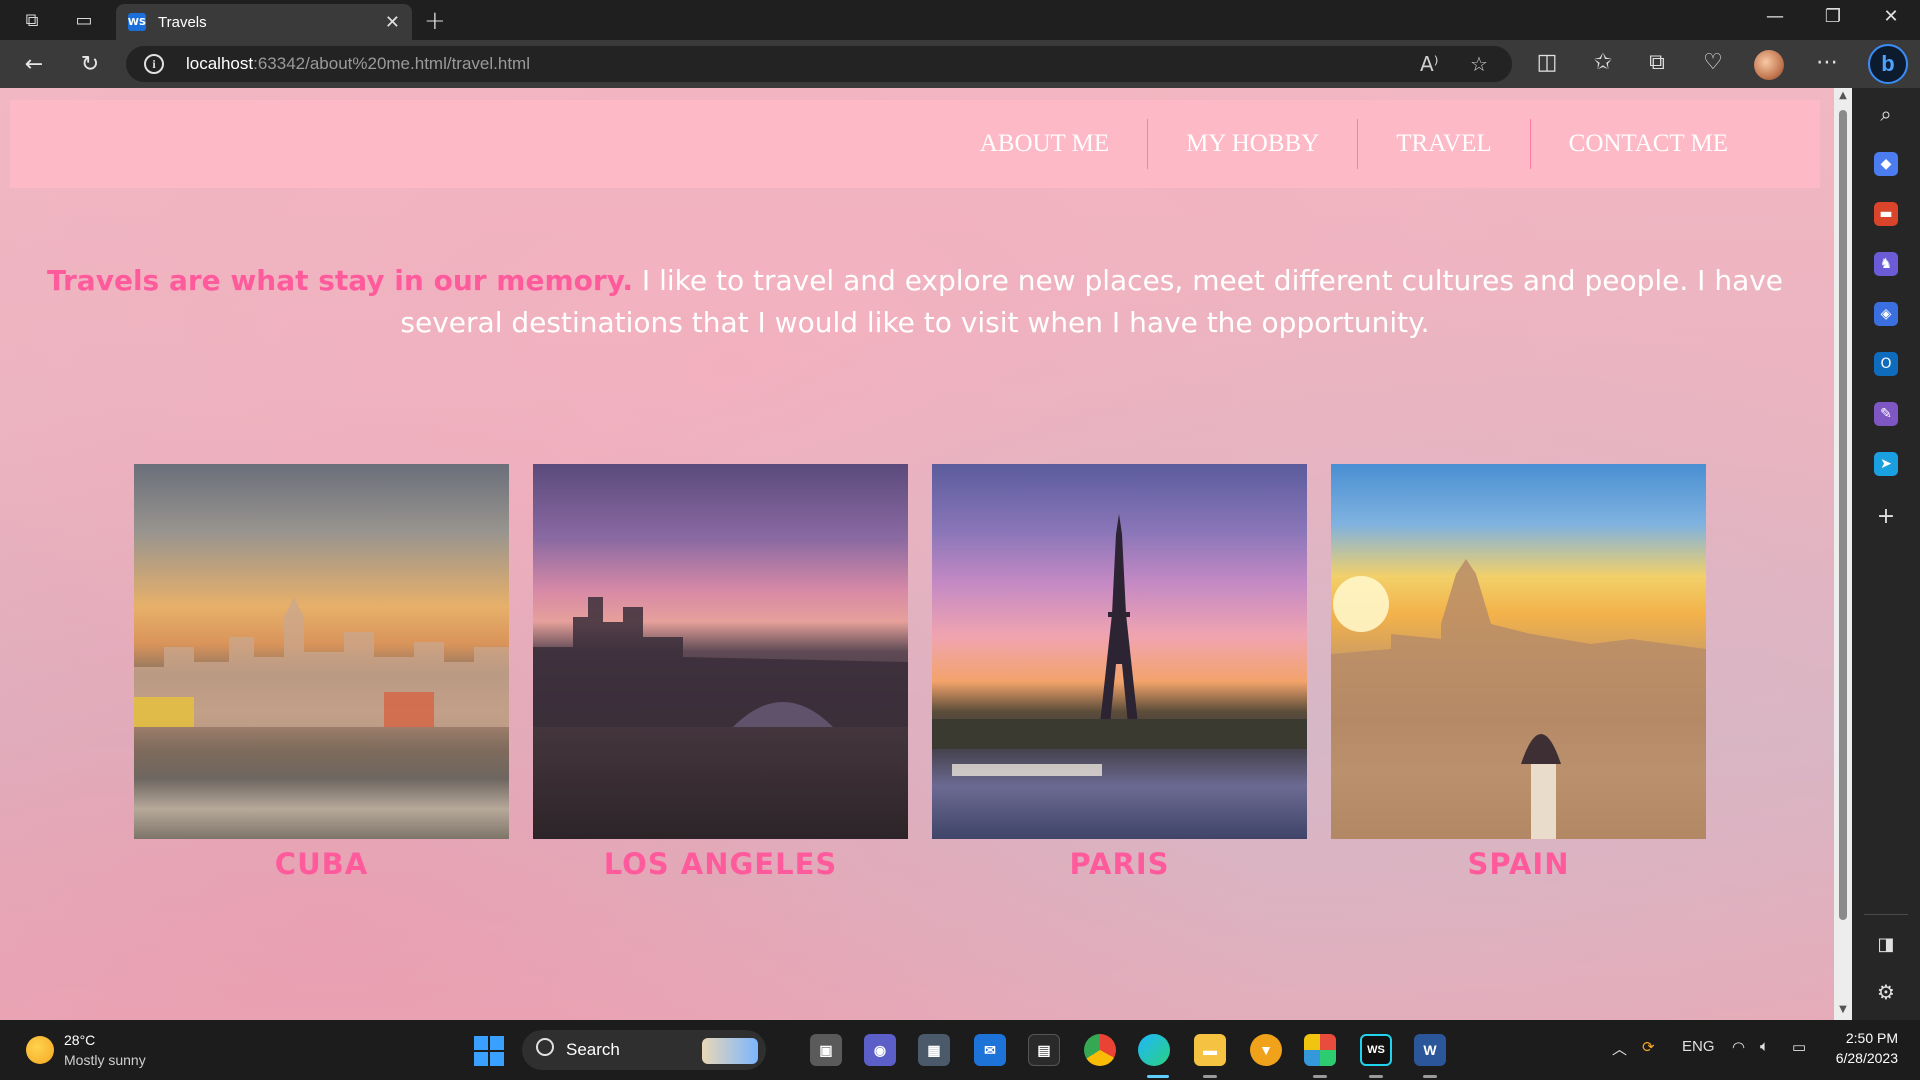 This screenshot has width=1920, height=1080. What do you see at coordinates (1044, 1050) in the screenshot?
I see `microsoft-store-icon: ▤` at bounding box center [1044, 1050].